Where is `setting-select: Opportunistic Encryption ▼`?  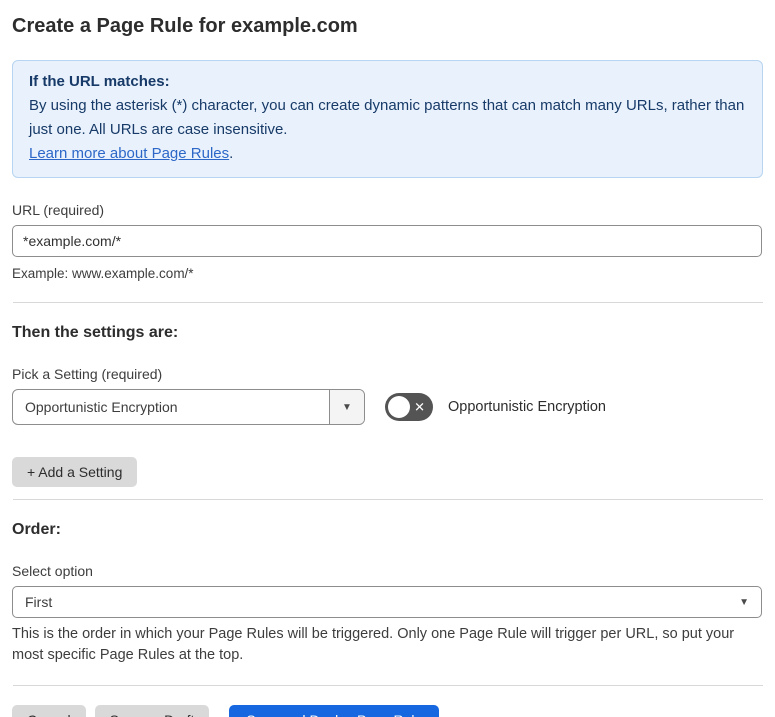 setting-select: Opportunistic Encryption ▼ is located at coordinates (188, 407).